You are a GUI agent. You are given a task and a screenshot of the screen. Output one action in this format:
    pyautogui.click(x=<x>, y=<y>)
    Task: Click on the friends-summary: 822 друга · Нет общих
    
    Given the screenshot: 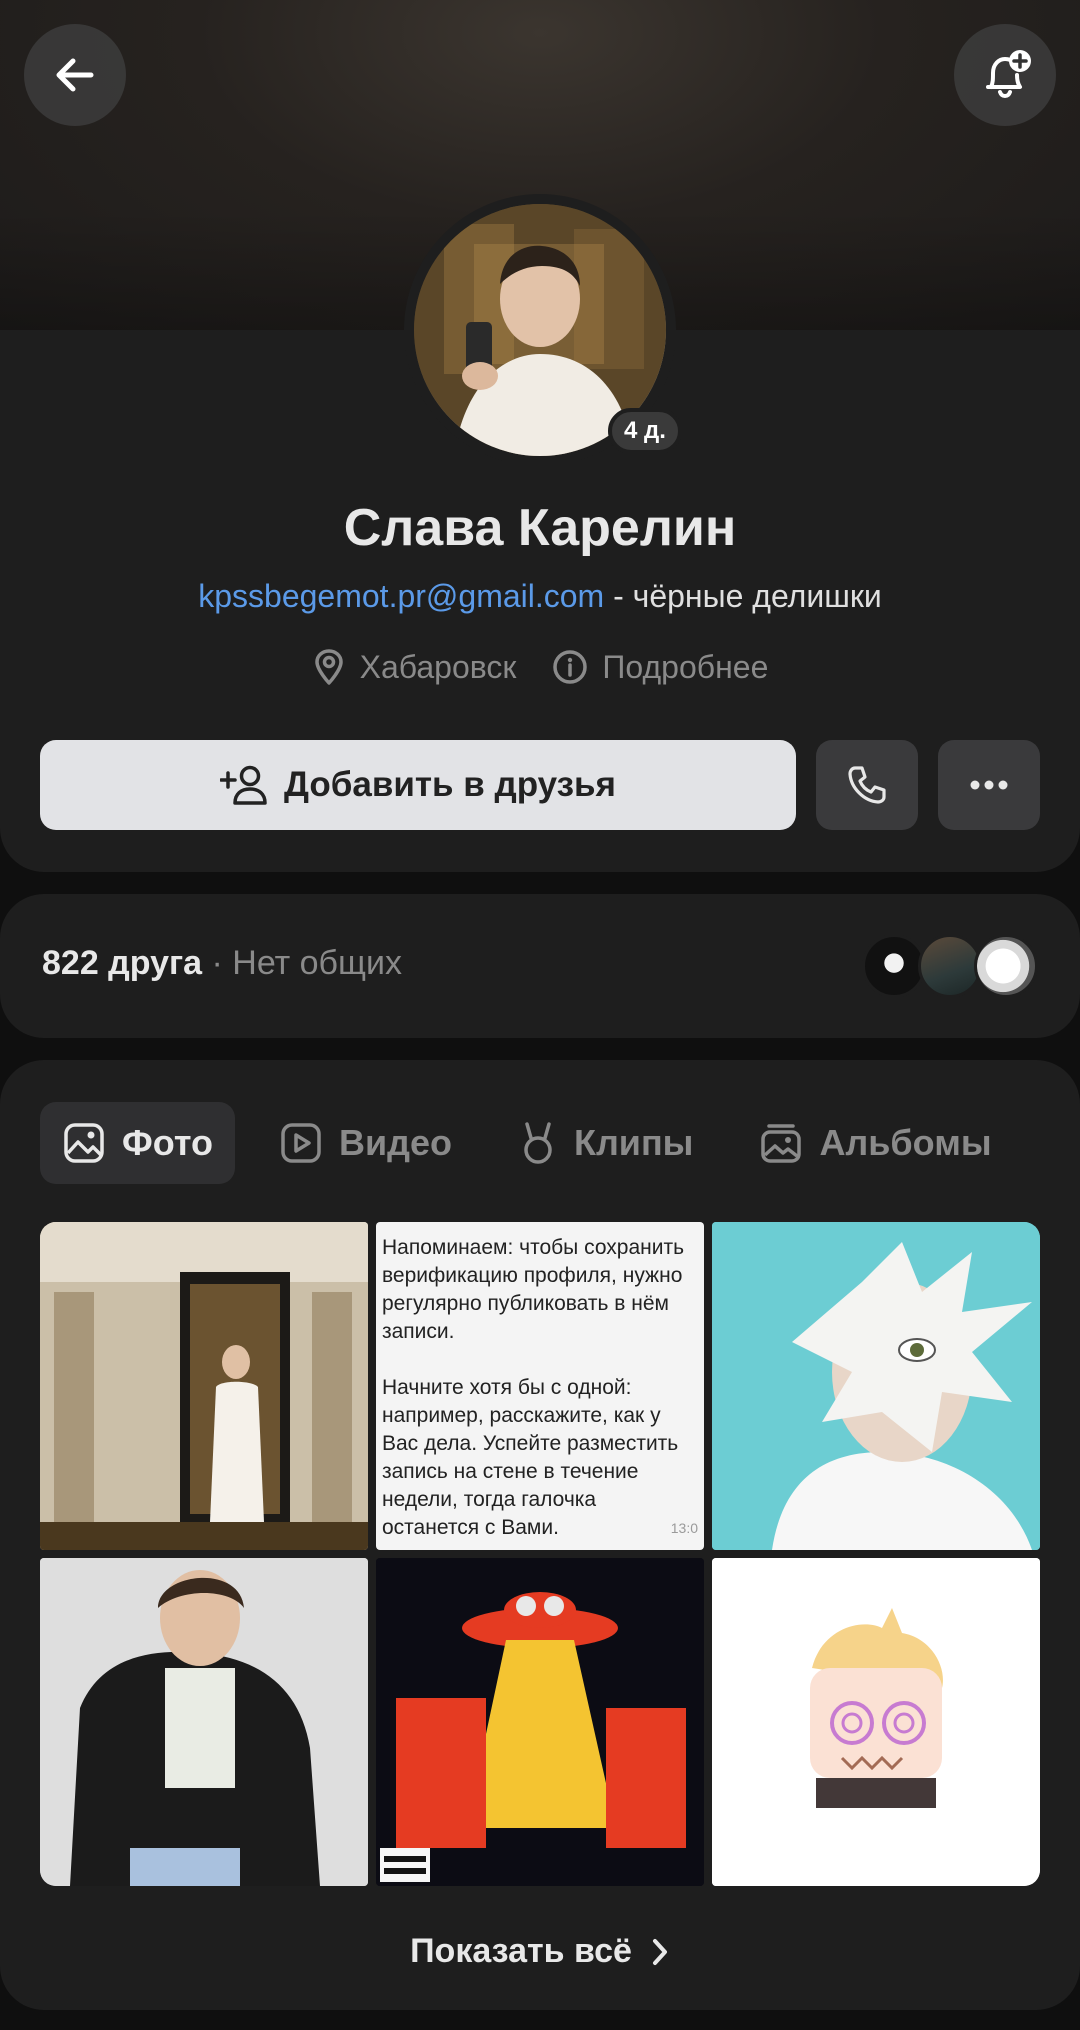 What is the action you would take?
    pyautogui.click(x=222, y=963)
    